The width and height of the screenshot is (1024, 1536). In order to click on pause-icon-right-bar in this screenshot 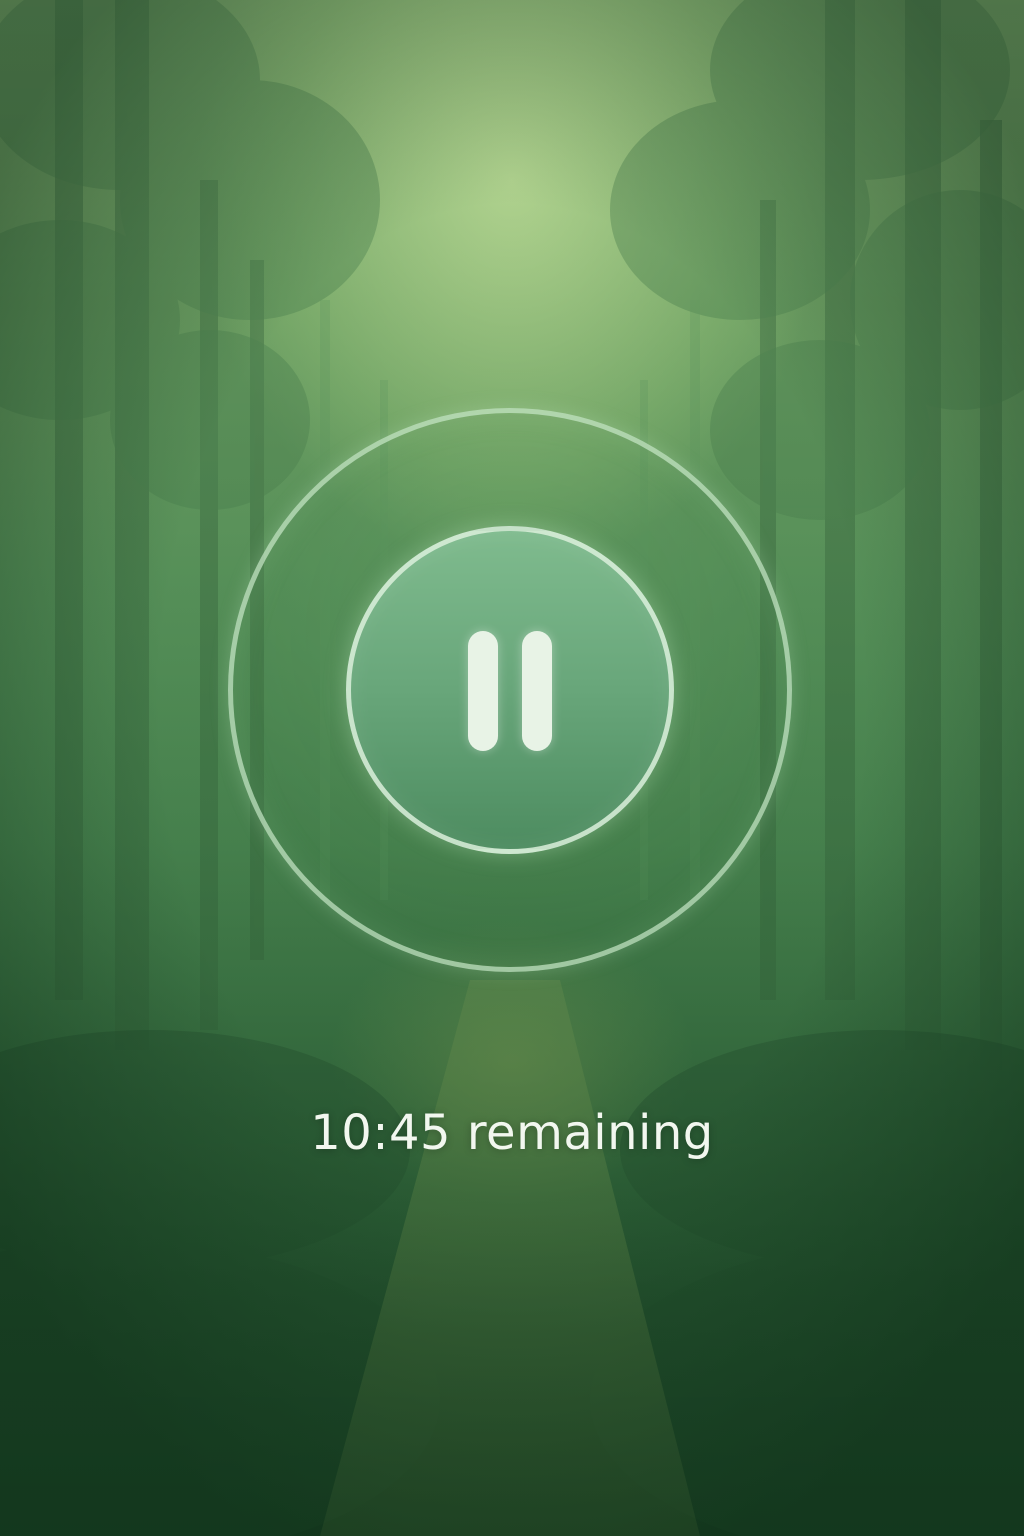, I will do `click(537, 691)`.